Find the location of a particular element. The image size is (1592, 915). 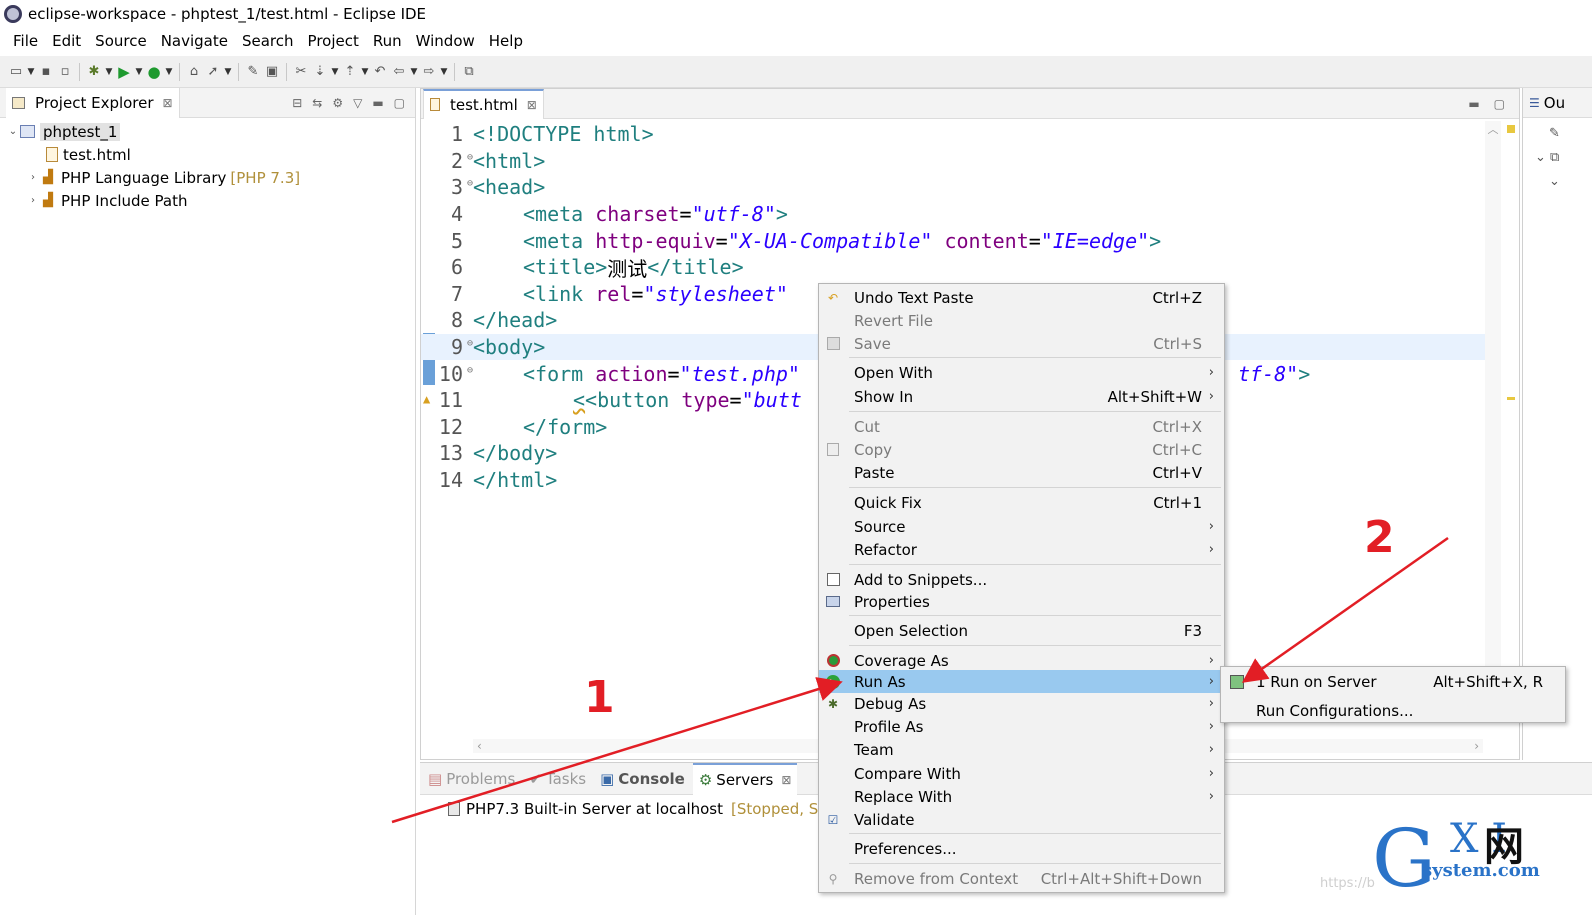

back-icon: ⇦ is located at coordinates (399, 72).